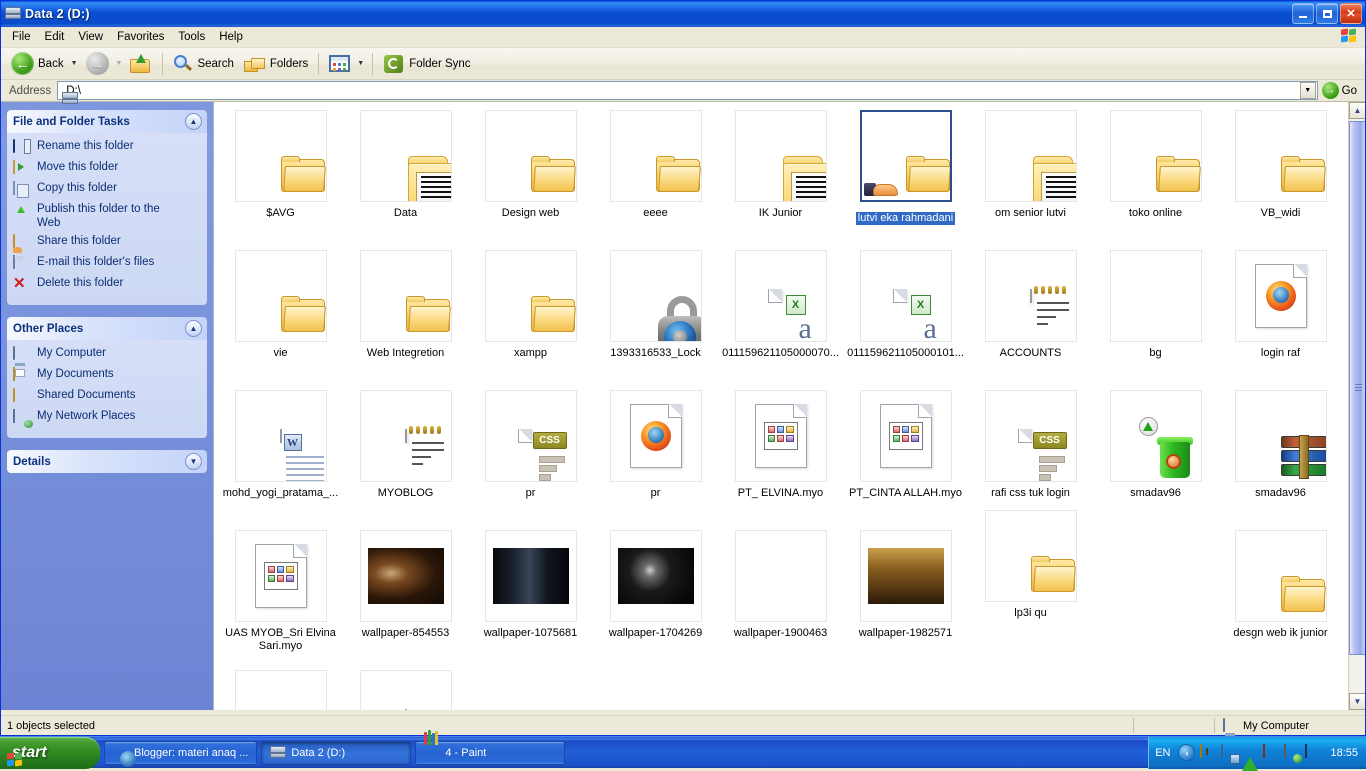  I want to click on file-item: desgn web ik junior, so click(1280, 585).